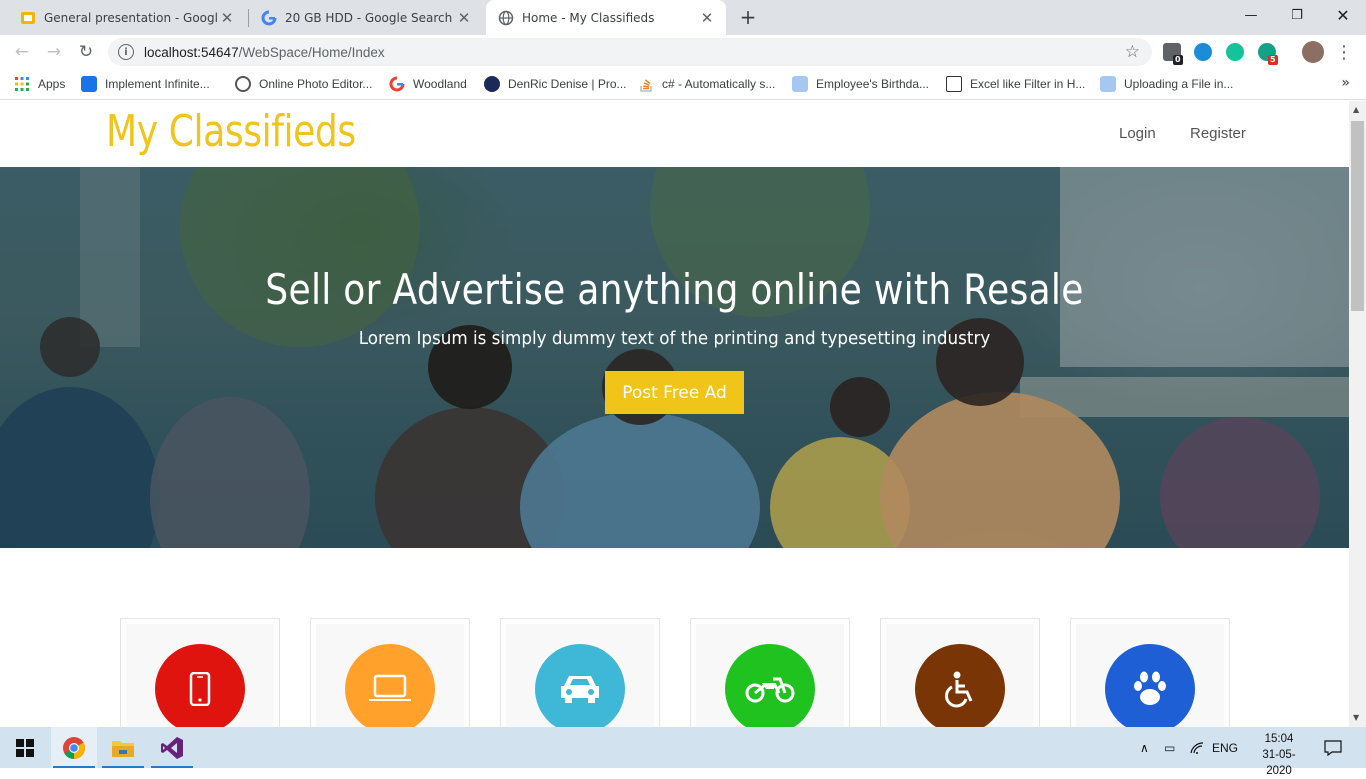 The height and width of the screenshot is (779, 1366). Describe the element at coordinates (1132, 52) in the screenshot. I see `bookmark-star-icon: ☆` at that location.